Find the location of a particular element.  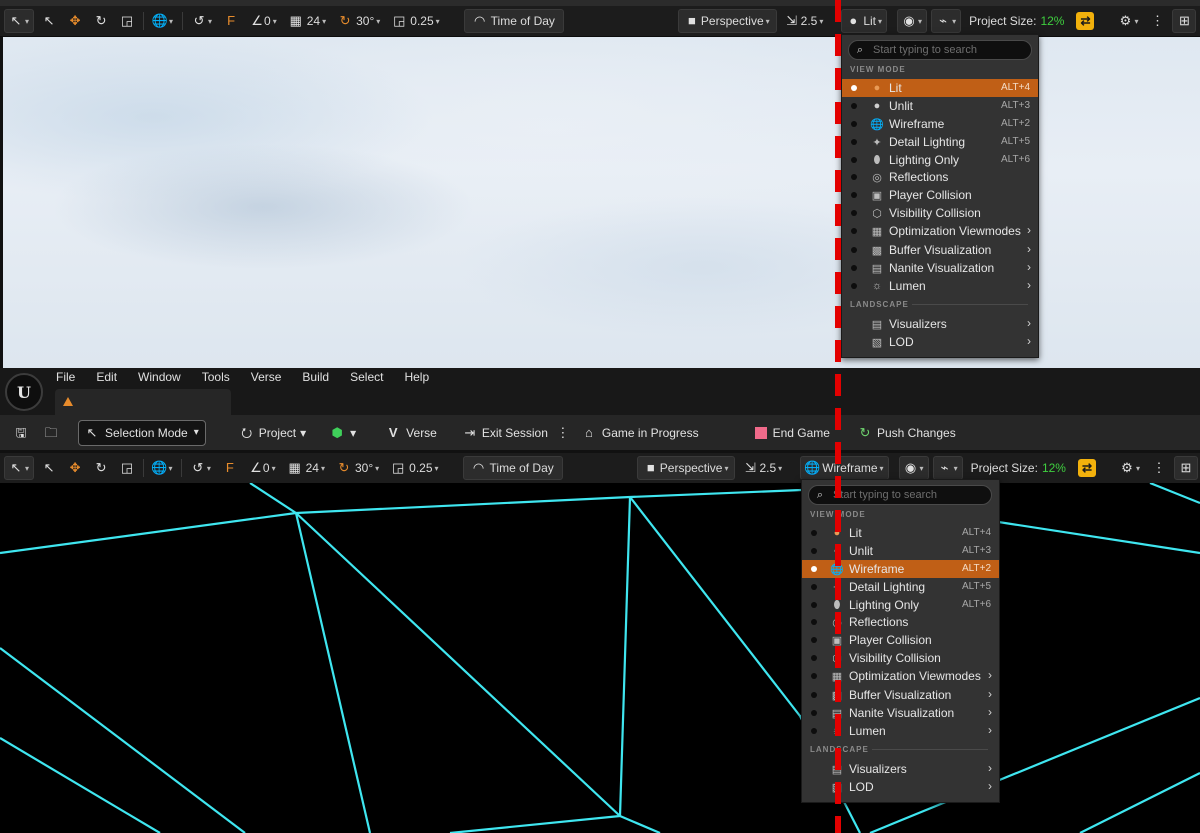

camera-speed-icon: ⇲ is located at coordinates (792, 20).